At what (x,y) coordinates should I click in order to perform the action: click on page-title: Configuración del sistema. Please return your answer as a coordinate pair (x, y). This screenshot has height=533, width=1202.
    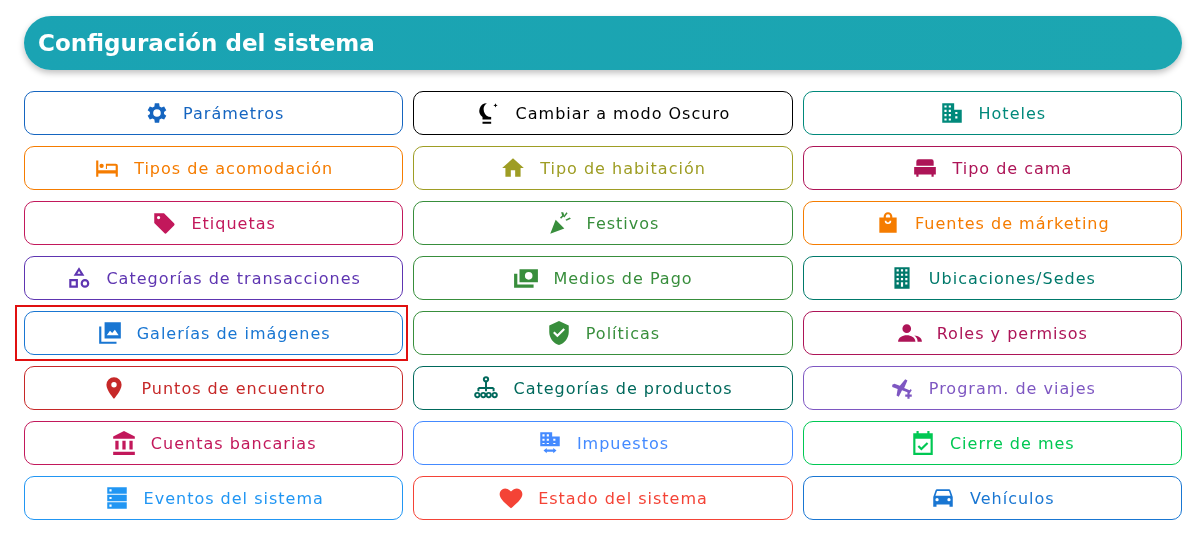
    Looking at the image, I should click on (206, 43).